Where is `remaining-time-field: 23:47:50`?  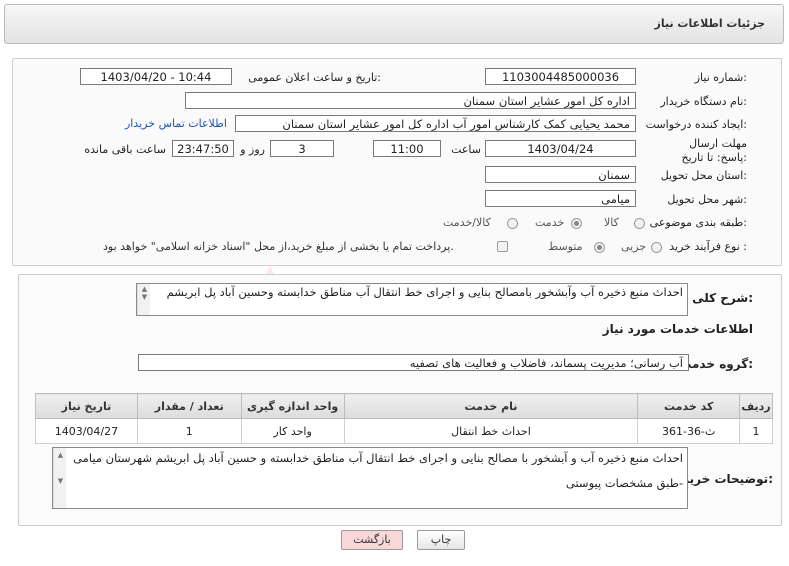
remaining-time-field: 23:47:50 is located at coordinates (203, 148).